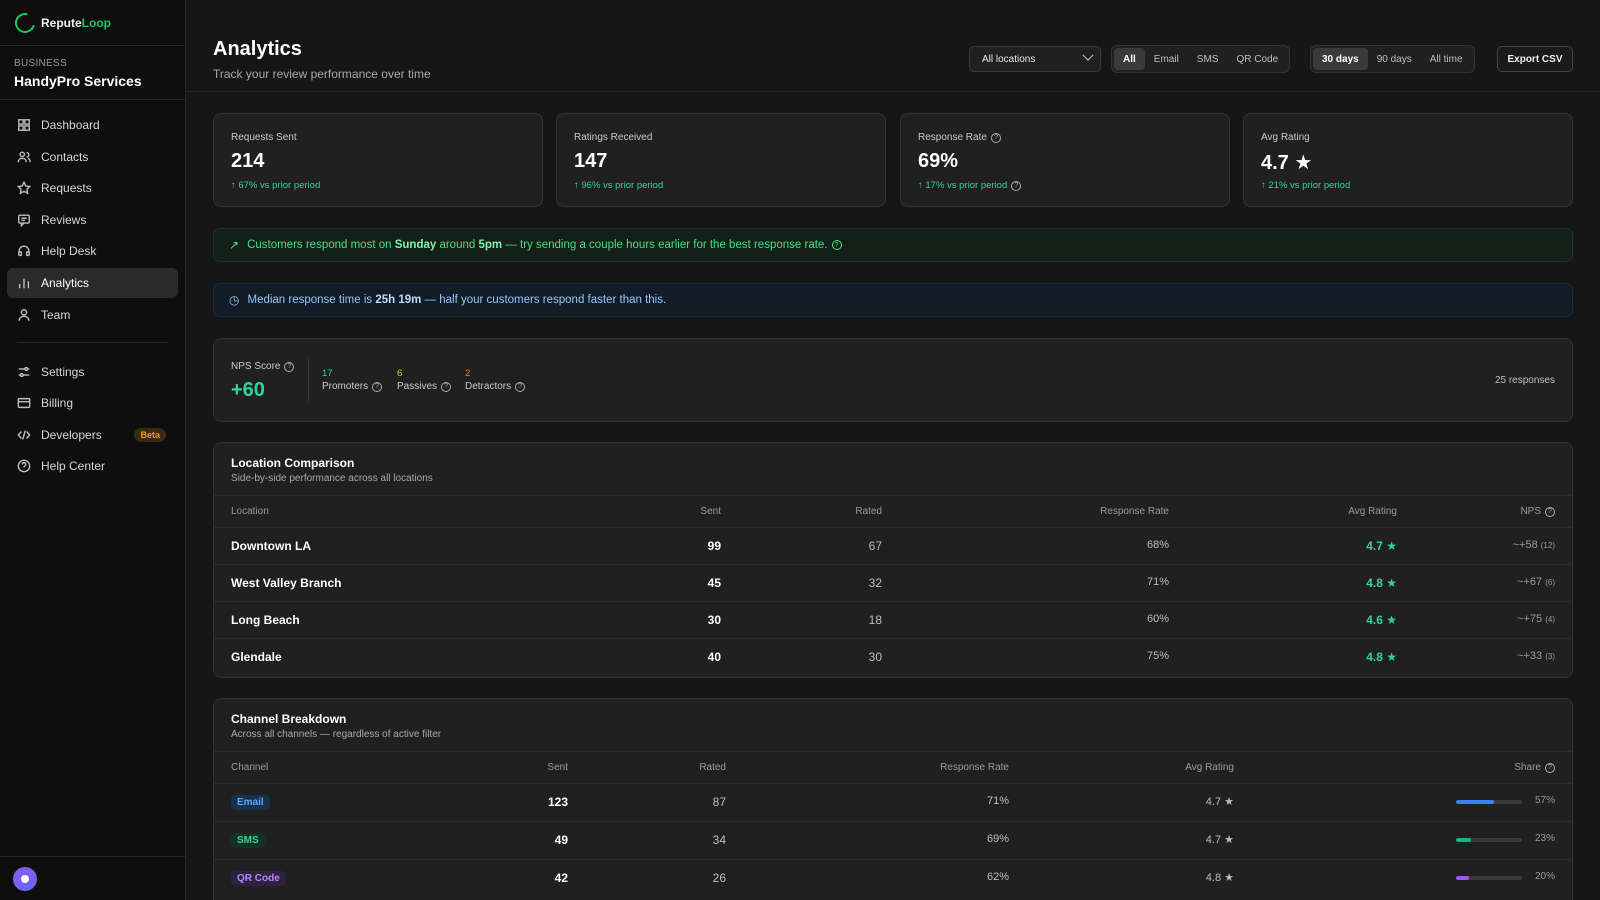  What do you see at coordinates (65, 156) in the screenshot?
I see `sidebar-item-label: Contacts` at bounding box center [65, 156].